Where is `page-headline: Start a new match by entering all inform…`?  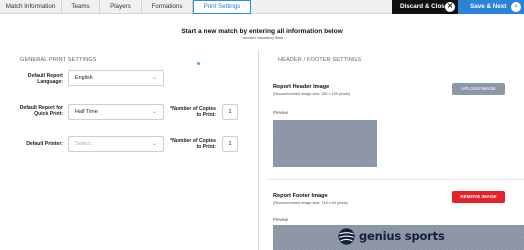 page-headline: Start a new match by entering all inform… is located at coordinates (262, 31).